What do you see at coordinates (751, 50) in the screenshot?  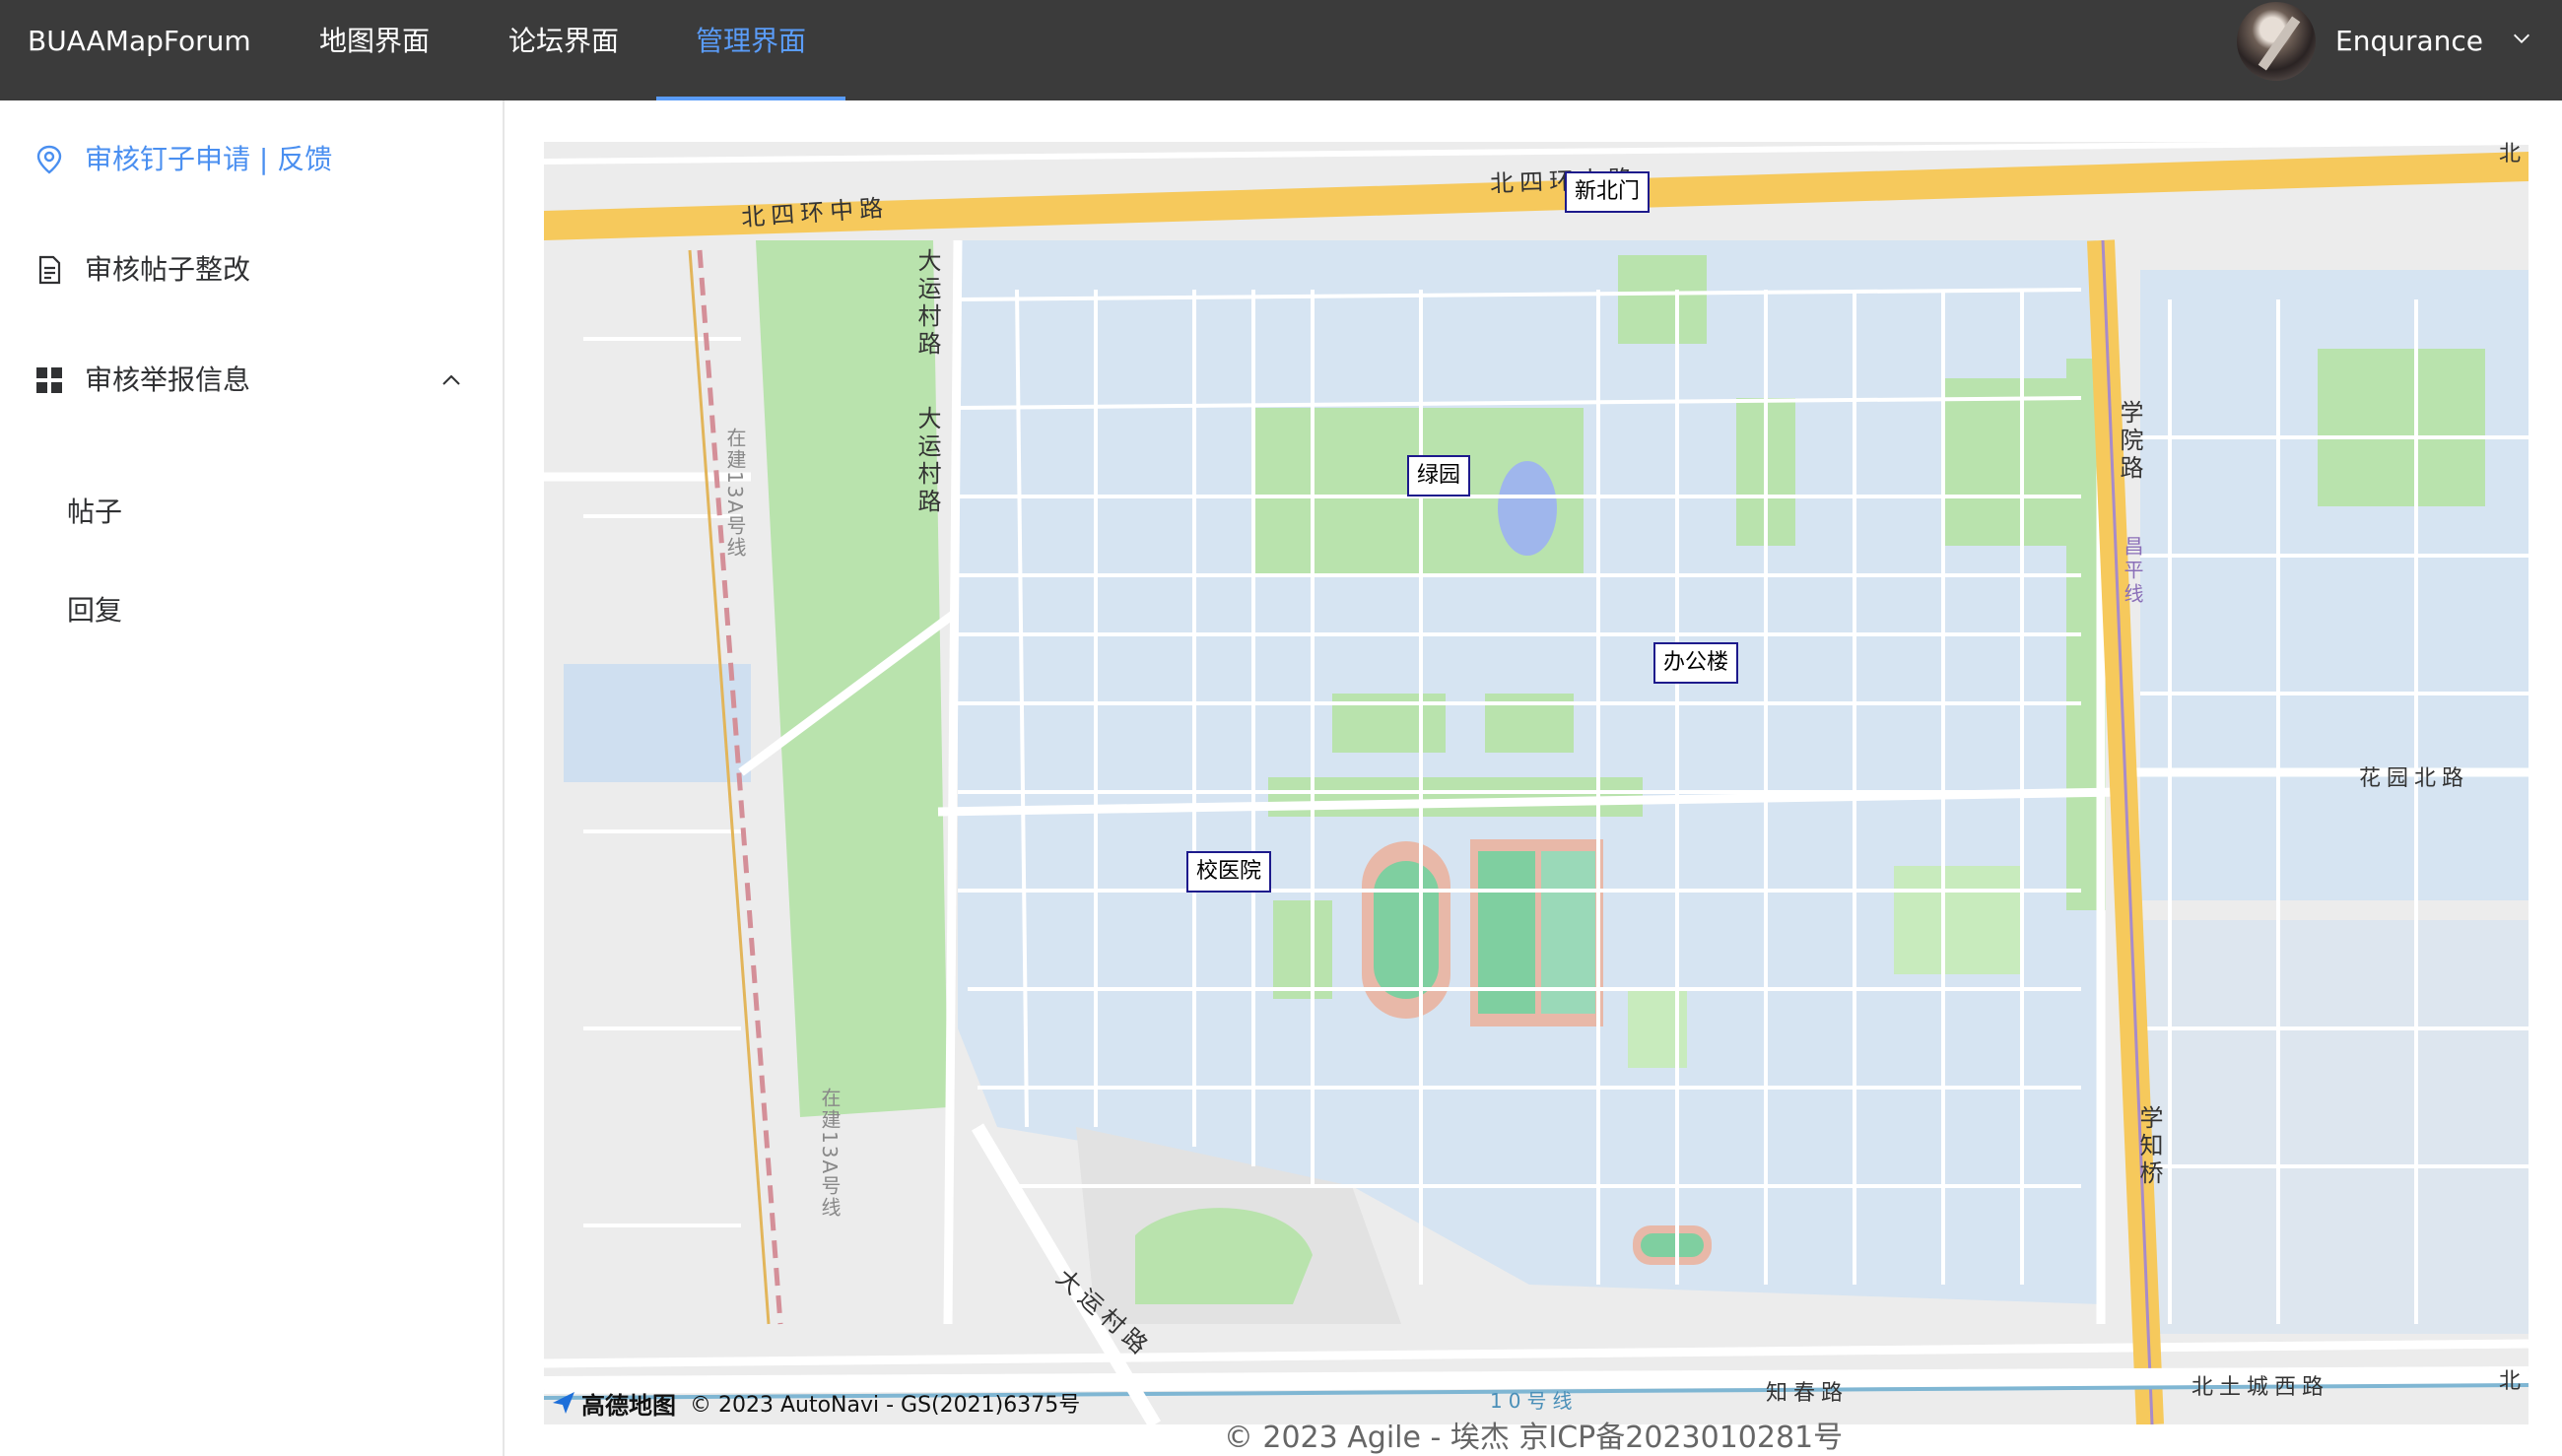 I see `tab-admin: 管理界面` at bounding box center [751, 50].